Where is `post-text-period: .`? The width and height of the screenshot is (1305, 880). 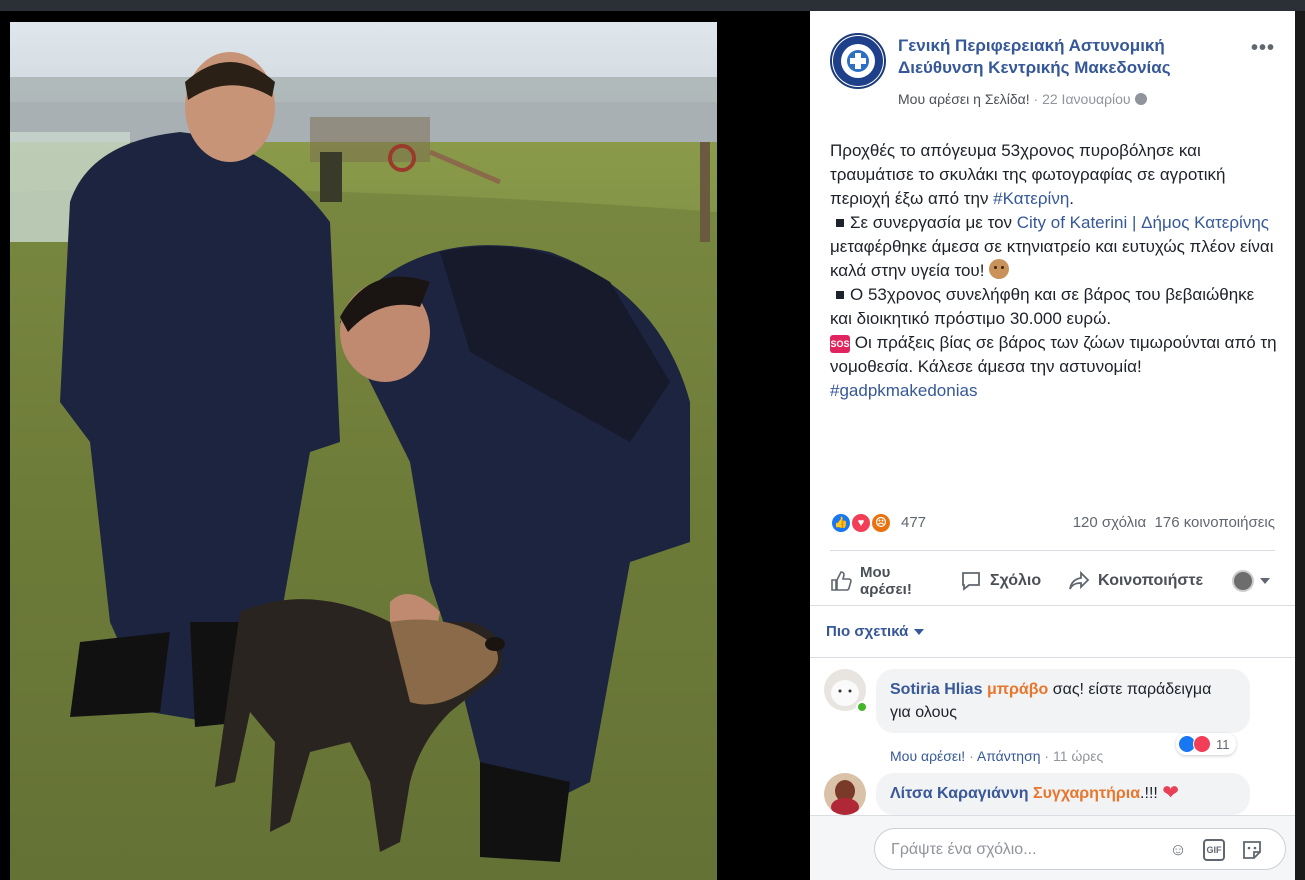 post-text-period: . is located at coordinates (1072, 198).